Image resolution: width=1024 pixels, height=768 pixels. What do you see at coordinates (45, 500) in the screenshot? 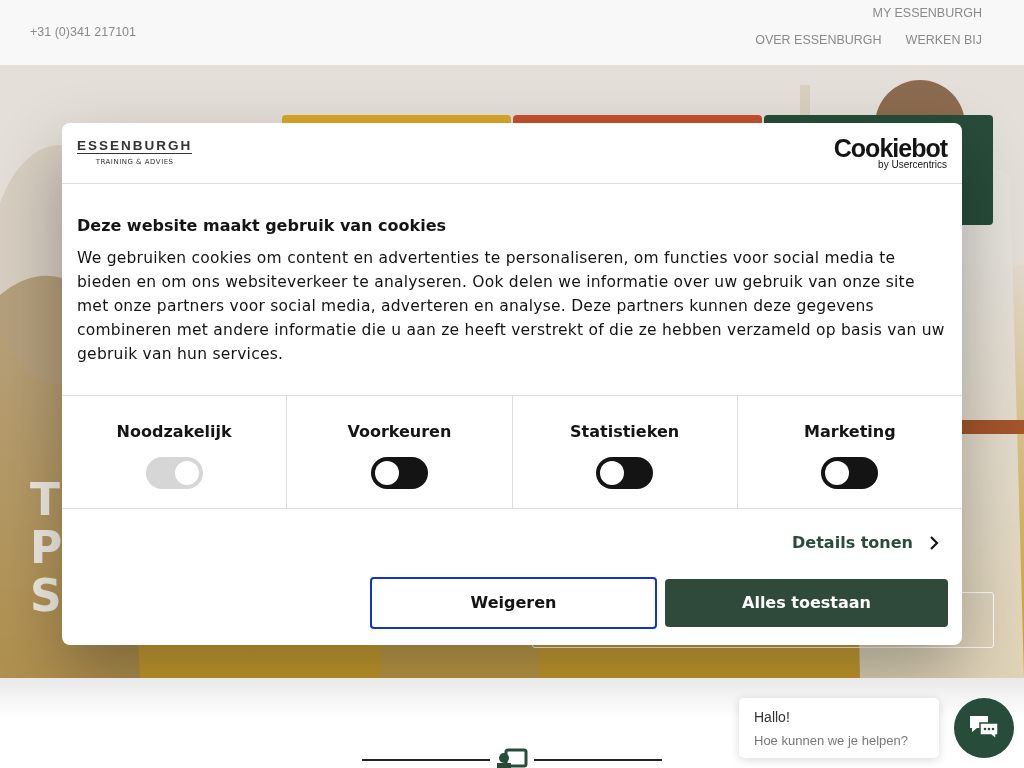
I see `hero-heading: T` at bounding box center [45, 500].